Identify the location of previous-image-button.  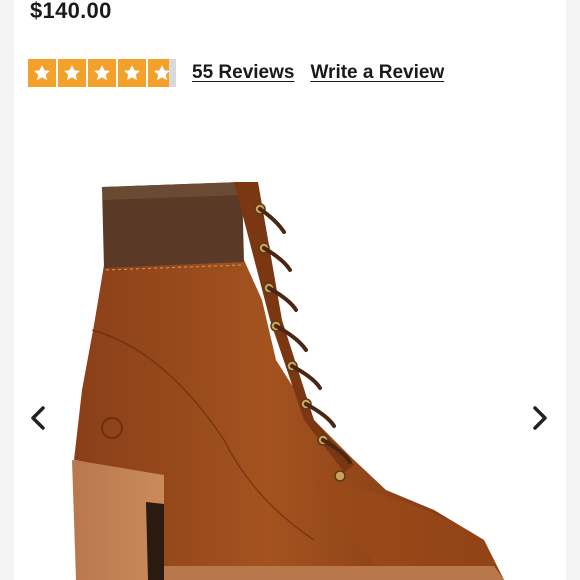
(38, 418).